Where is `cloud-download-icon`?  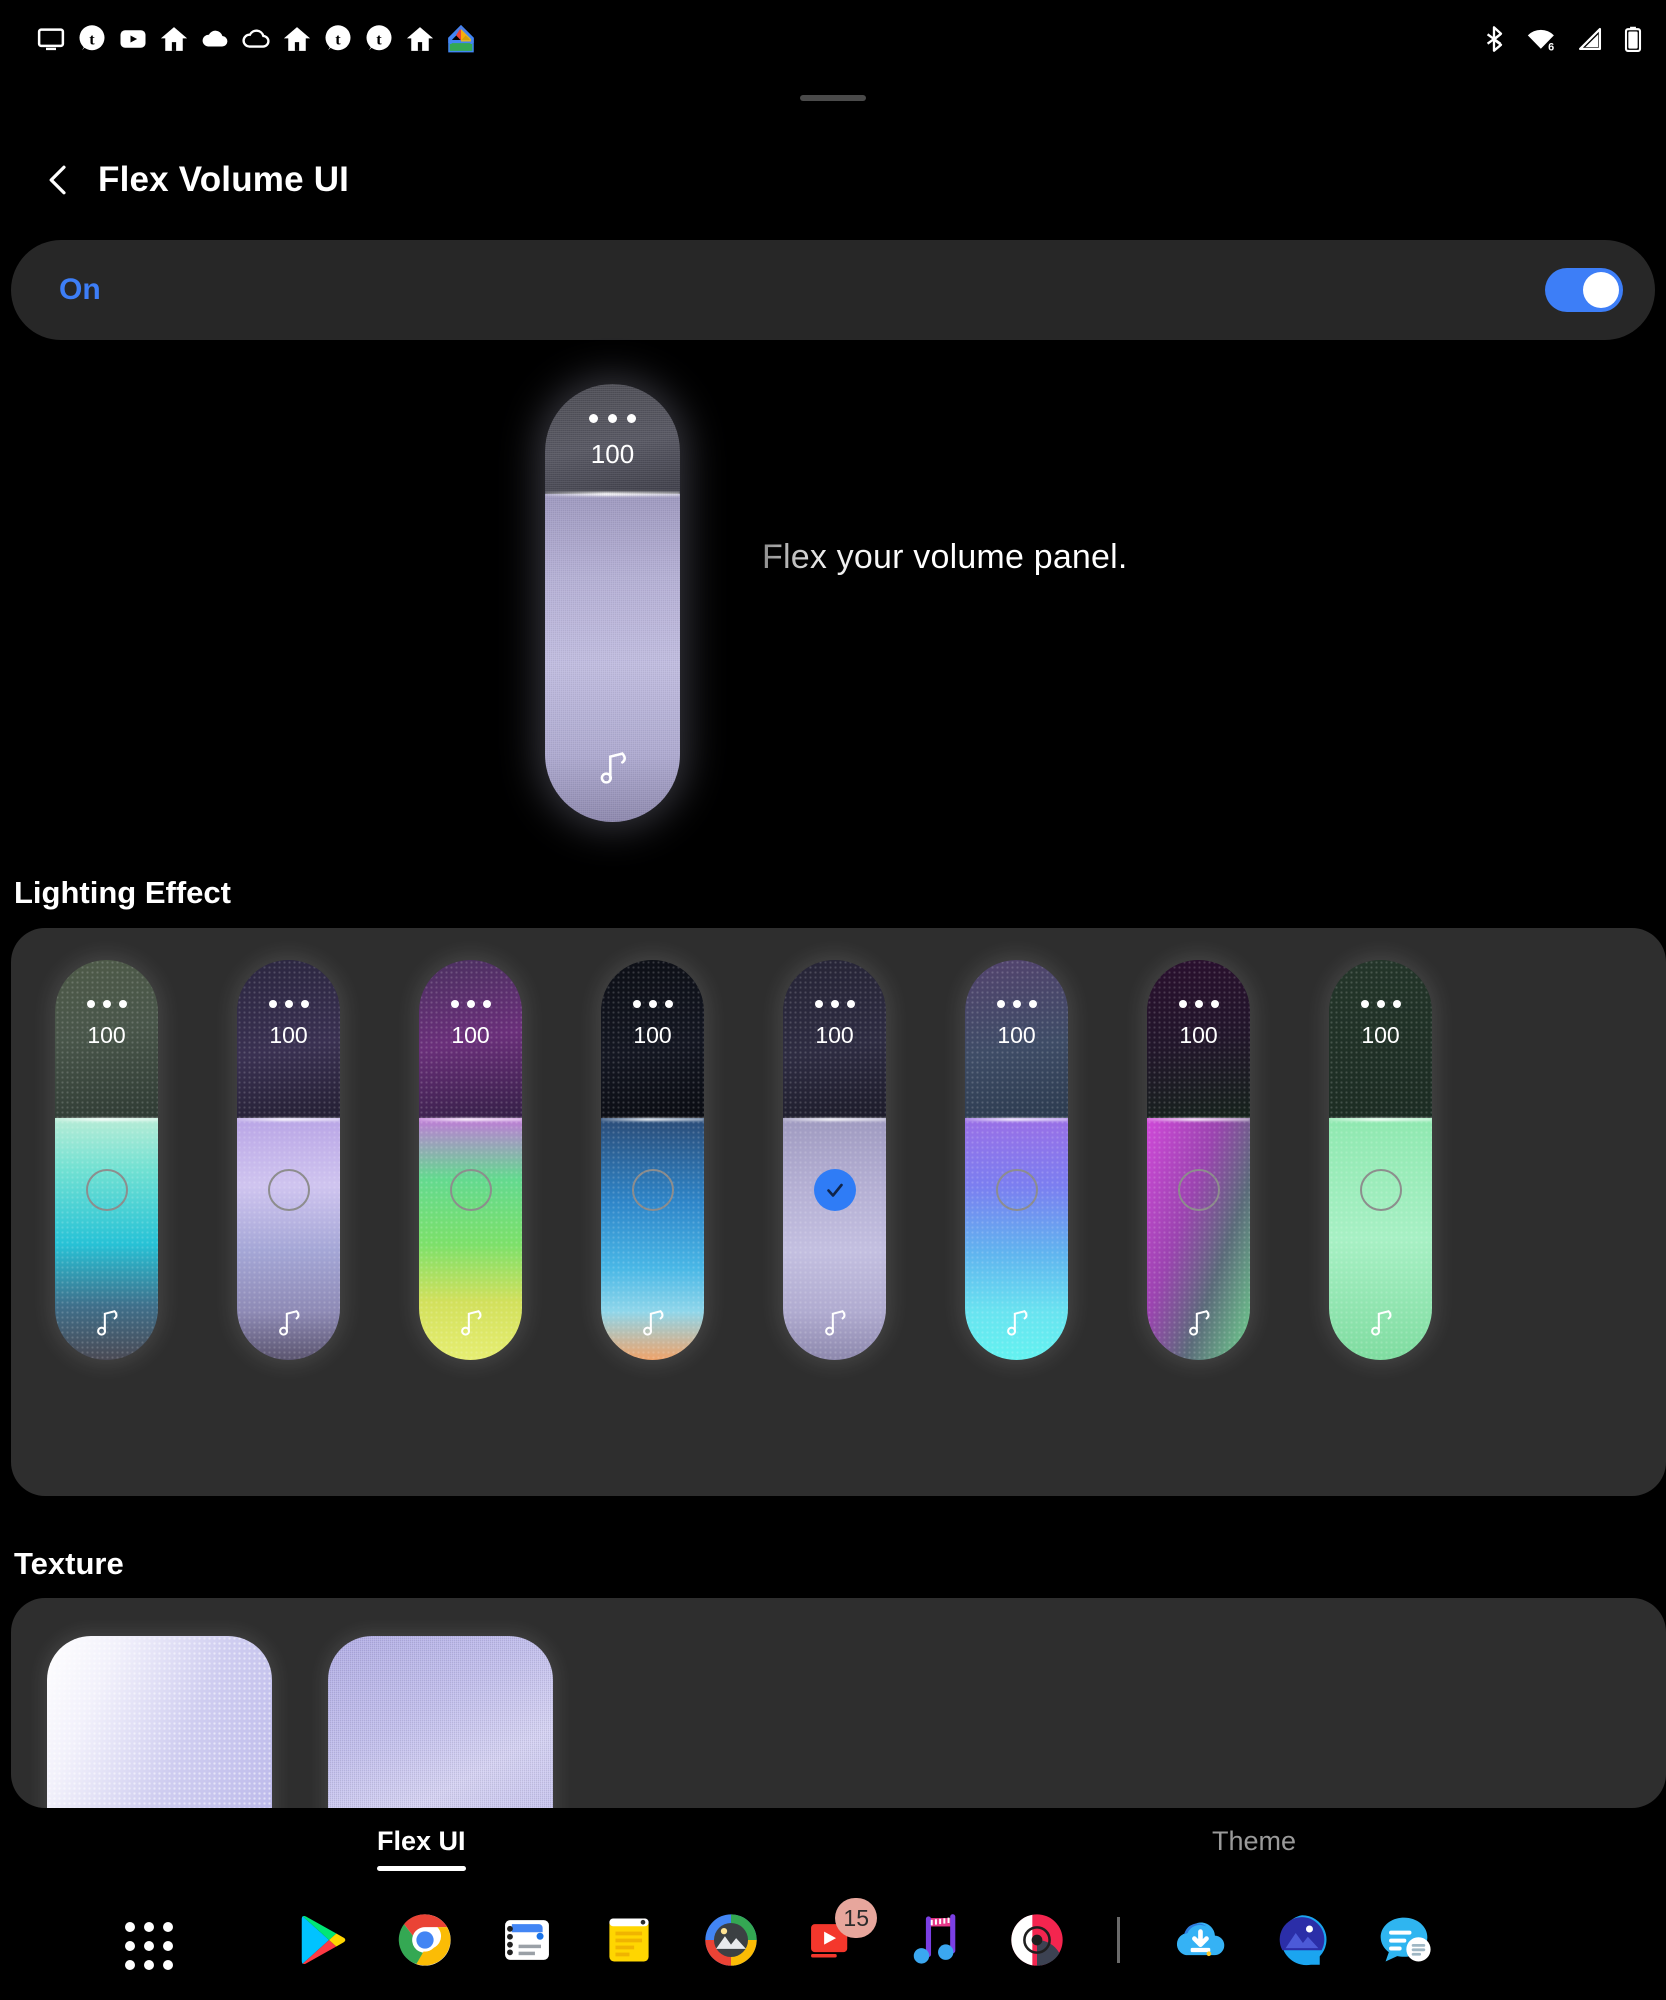
cloud-download-icon is located at coordinates (1200, 1940).